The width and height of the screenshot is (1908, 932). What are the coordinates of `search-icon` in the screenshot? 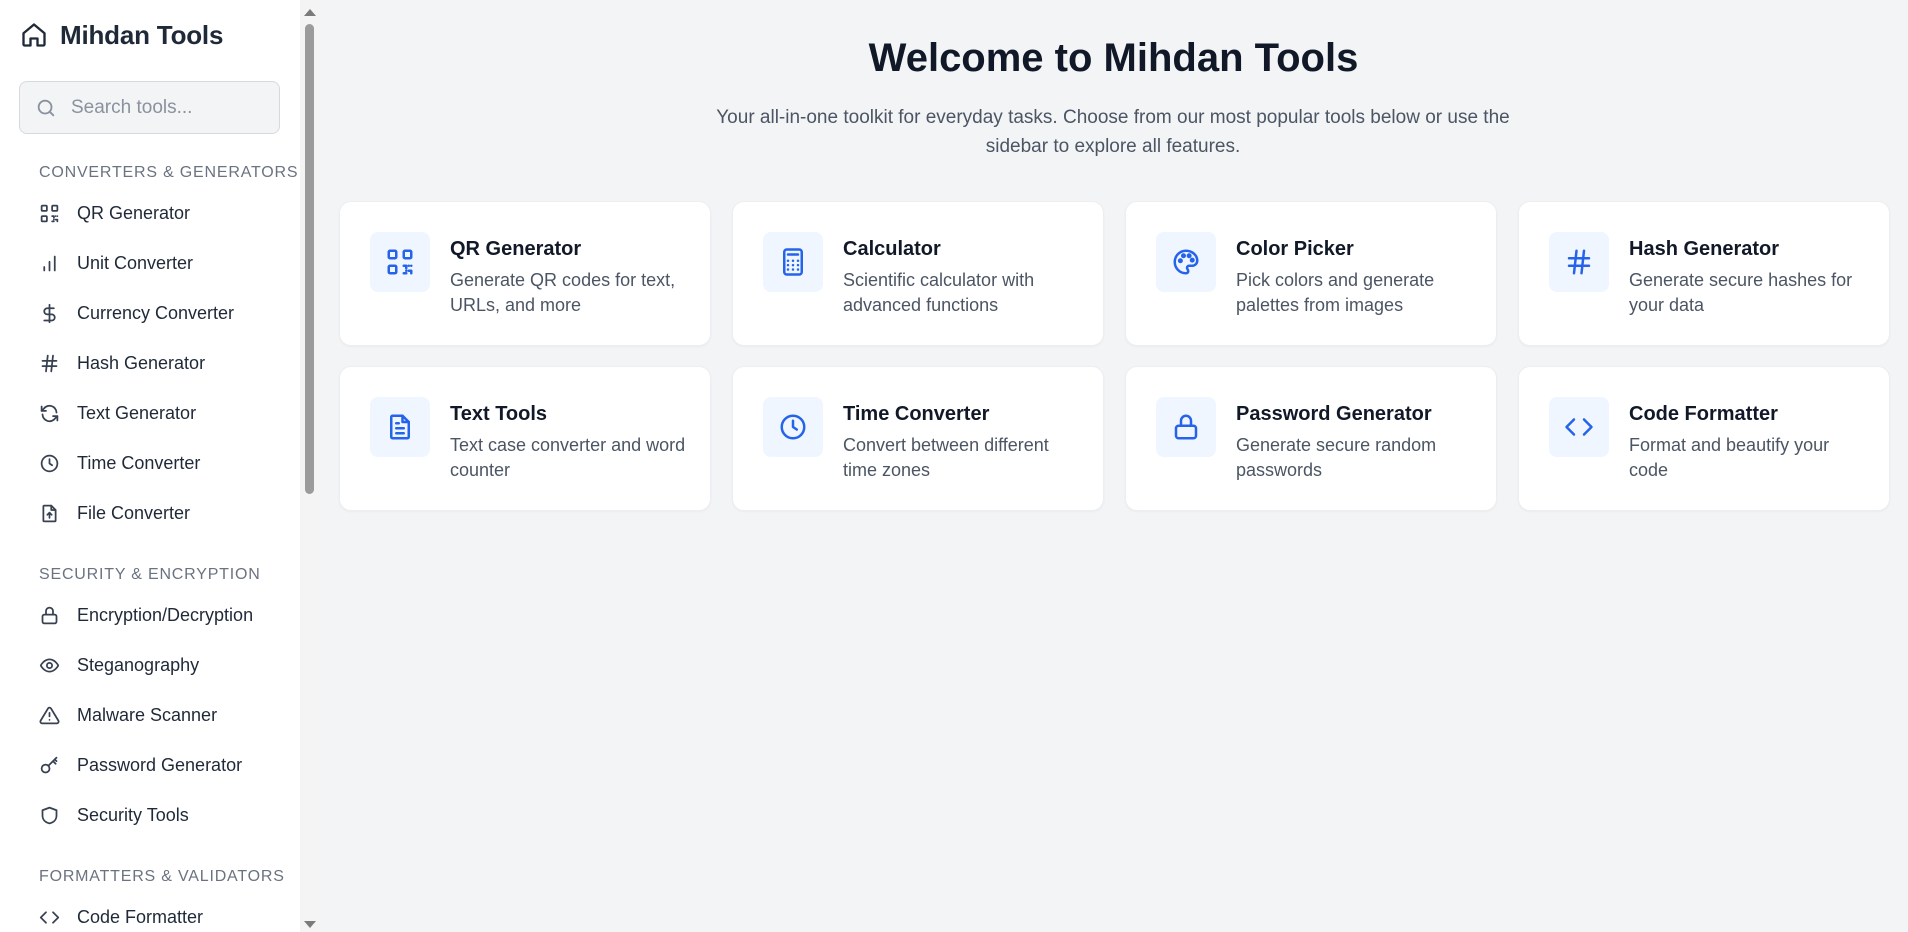 It's located at (46, 108).